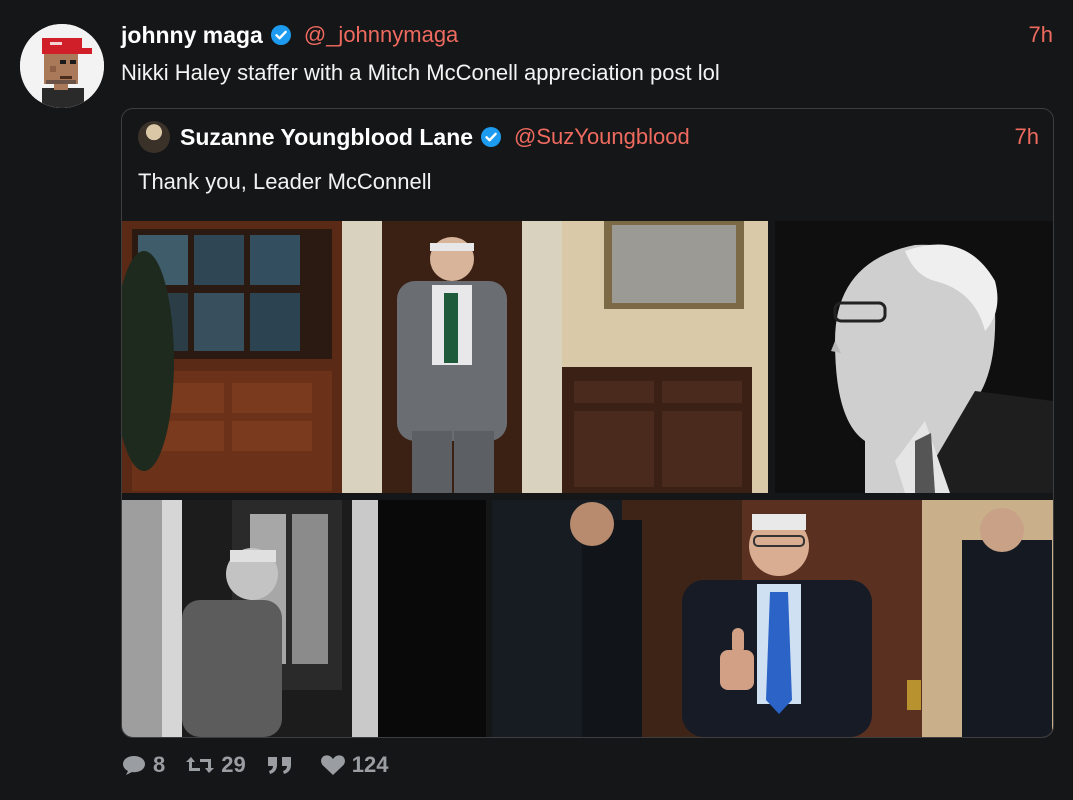  I want to click on reply-button: 8, so click(143, 765).